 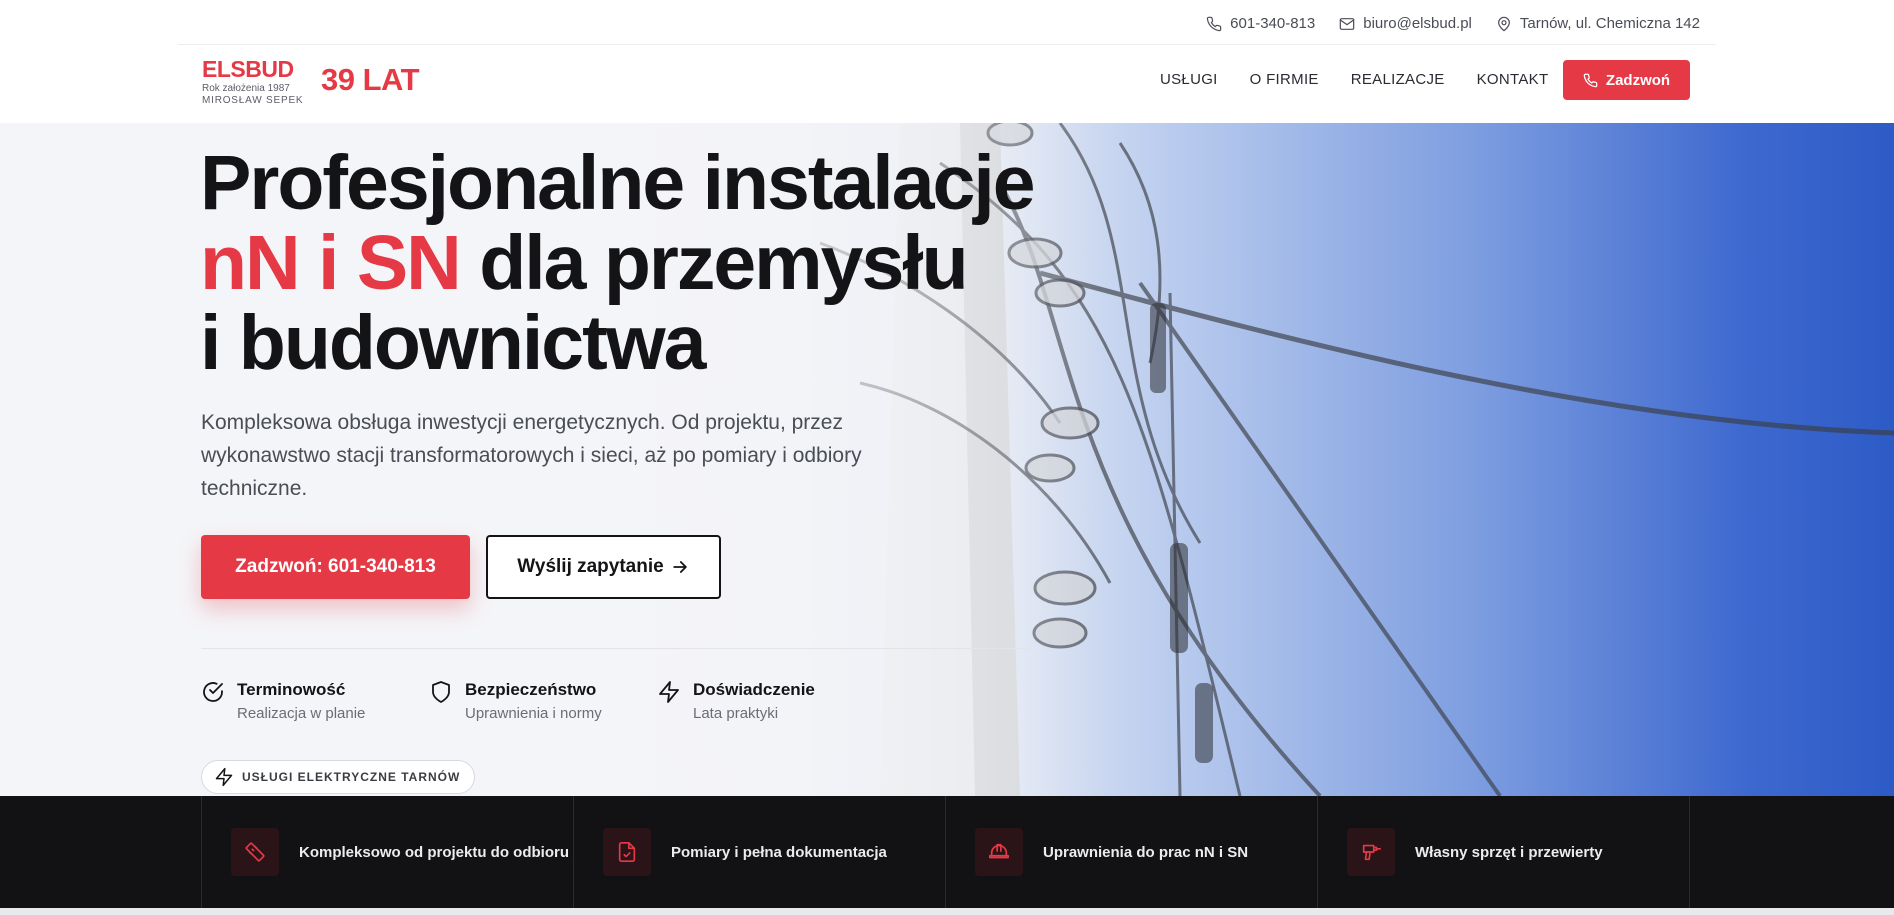 What do you see at coordinates (947, 911) in the screenshot?
I see `page-bottom-edge` at bounding box center [947, 911].